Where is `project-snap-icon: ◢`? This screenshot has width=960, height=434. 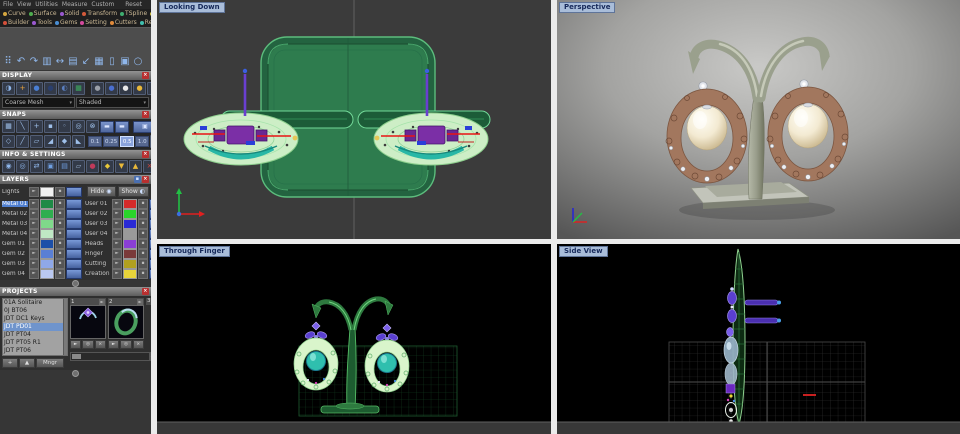
project-snap-icon: ◢ is located at coordinates (50, 141).